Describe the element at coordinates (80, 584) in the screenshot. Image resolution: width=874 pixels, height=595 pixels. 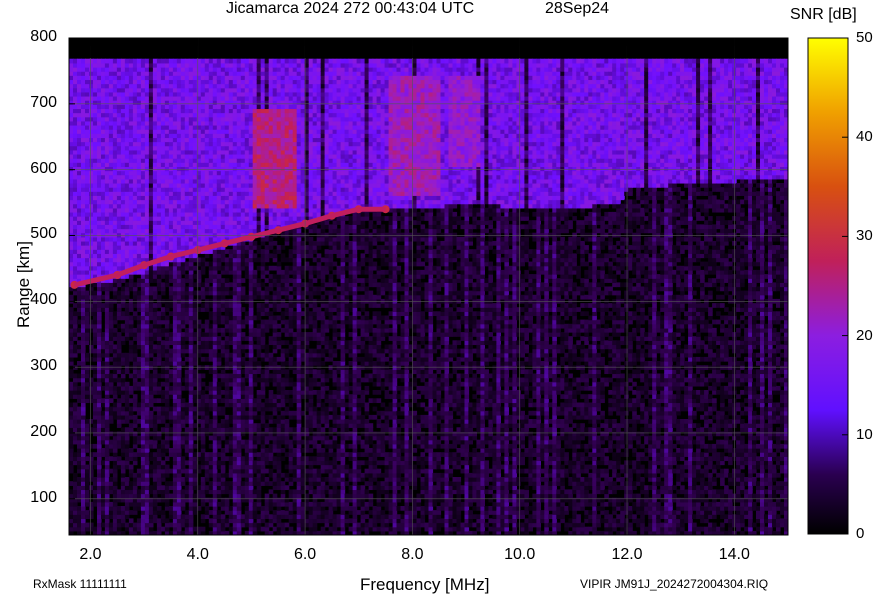
I see `rx-mask-label: RxMask 11111111` at that location.